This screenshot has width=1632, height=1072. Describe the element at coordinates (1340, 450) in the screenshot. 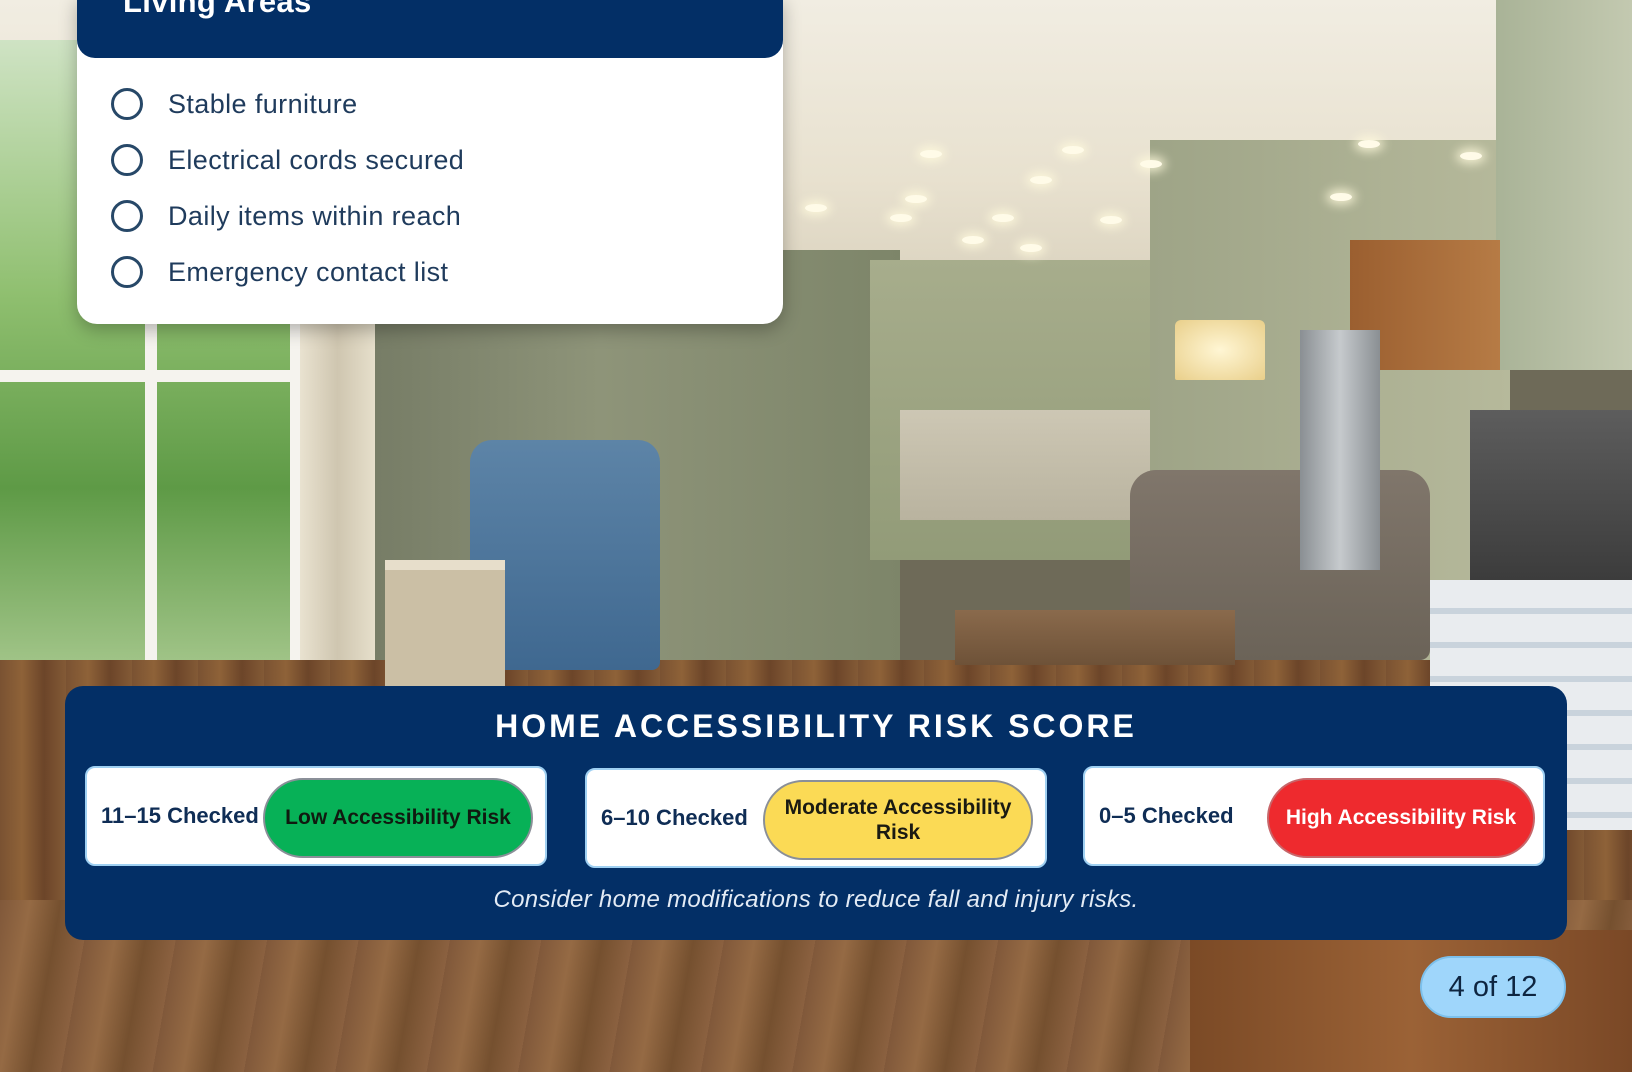

I see `refrigerator` at that location.